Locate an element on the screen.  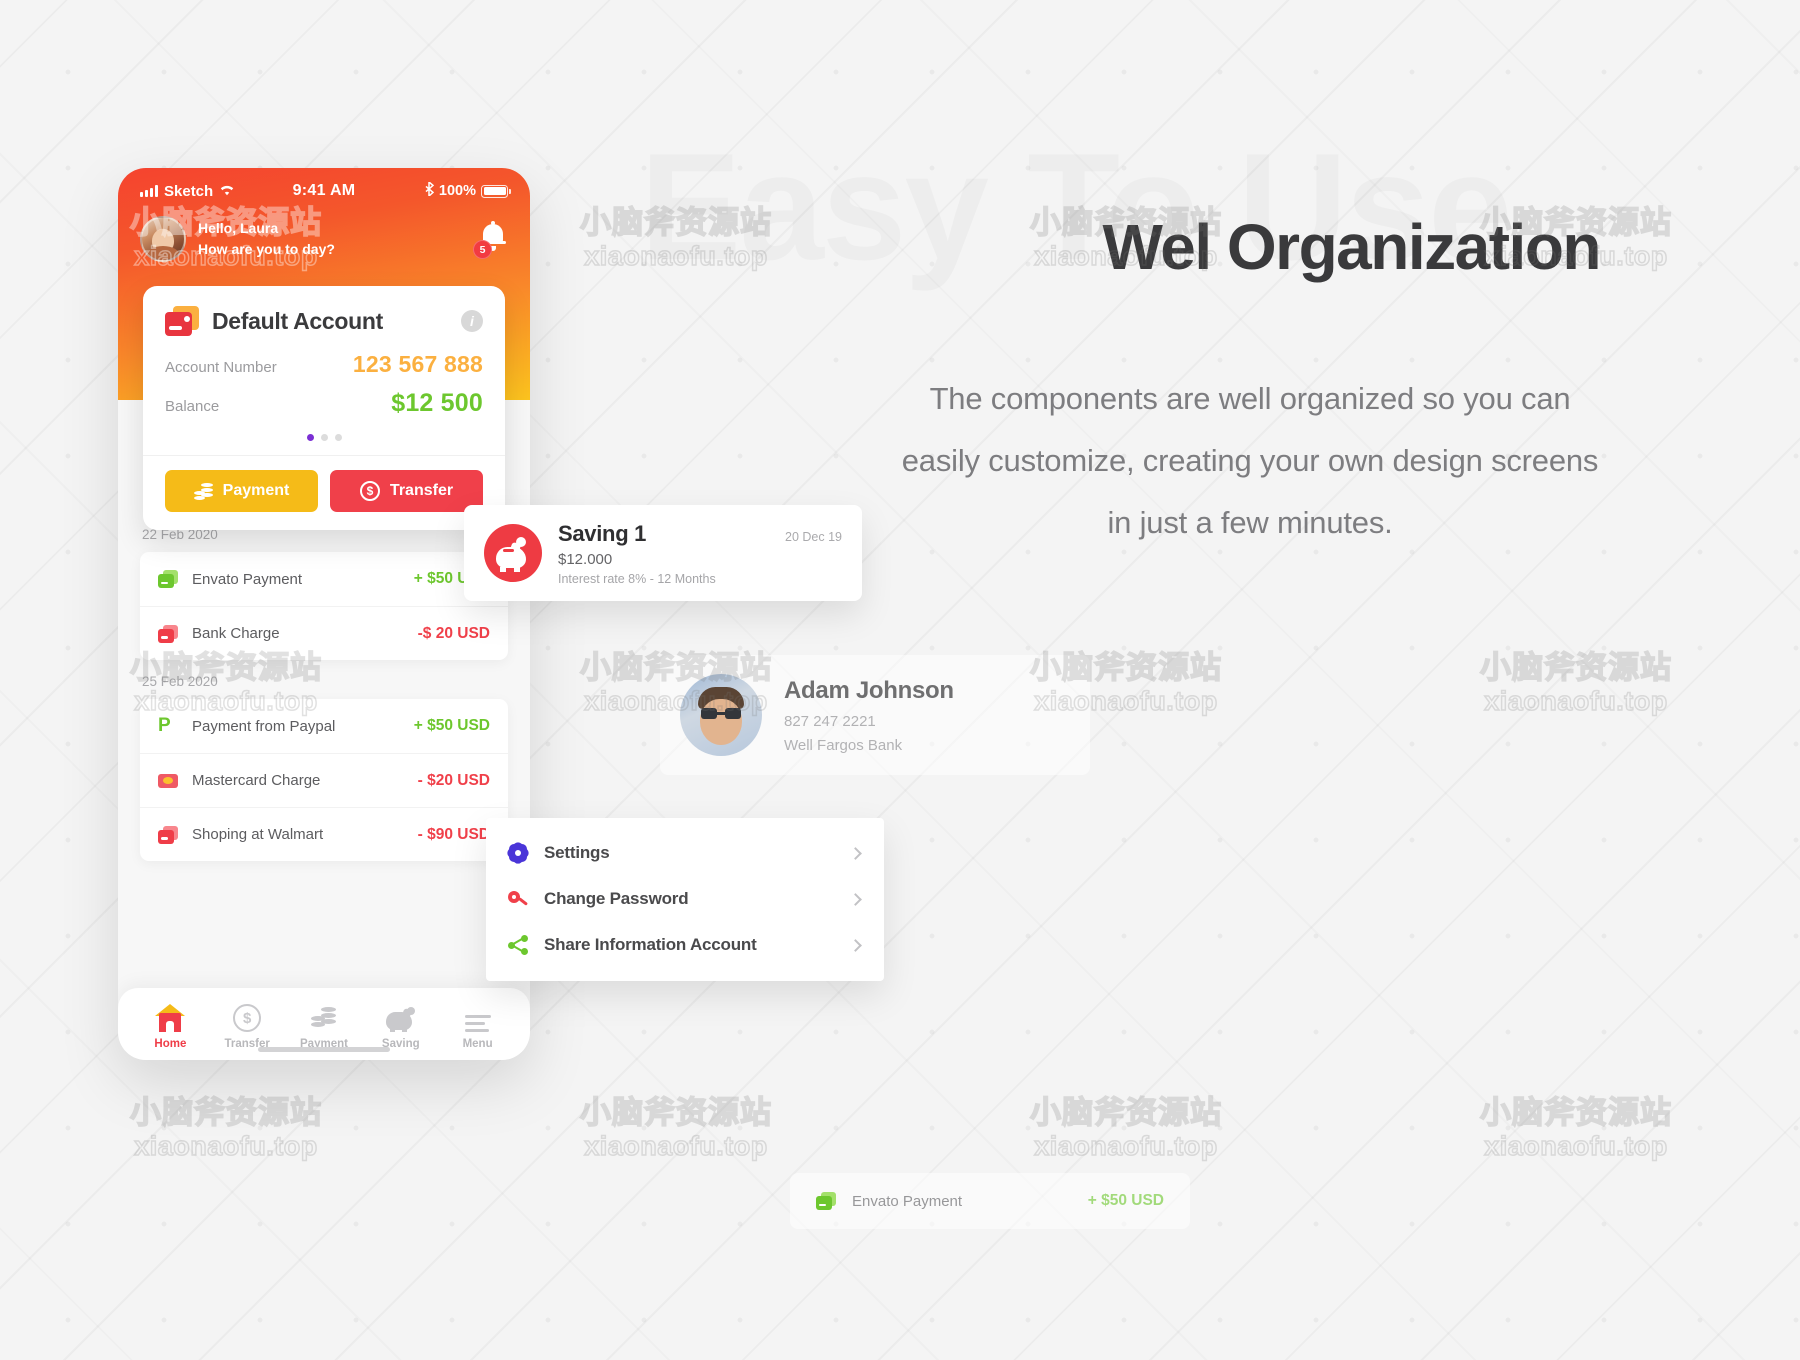
tab-payment: Payment is located at coordinates (324, 1026).